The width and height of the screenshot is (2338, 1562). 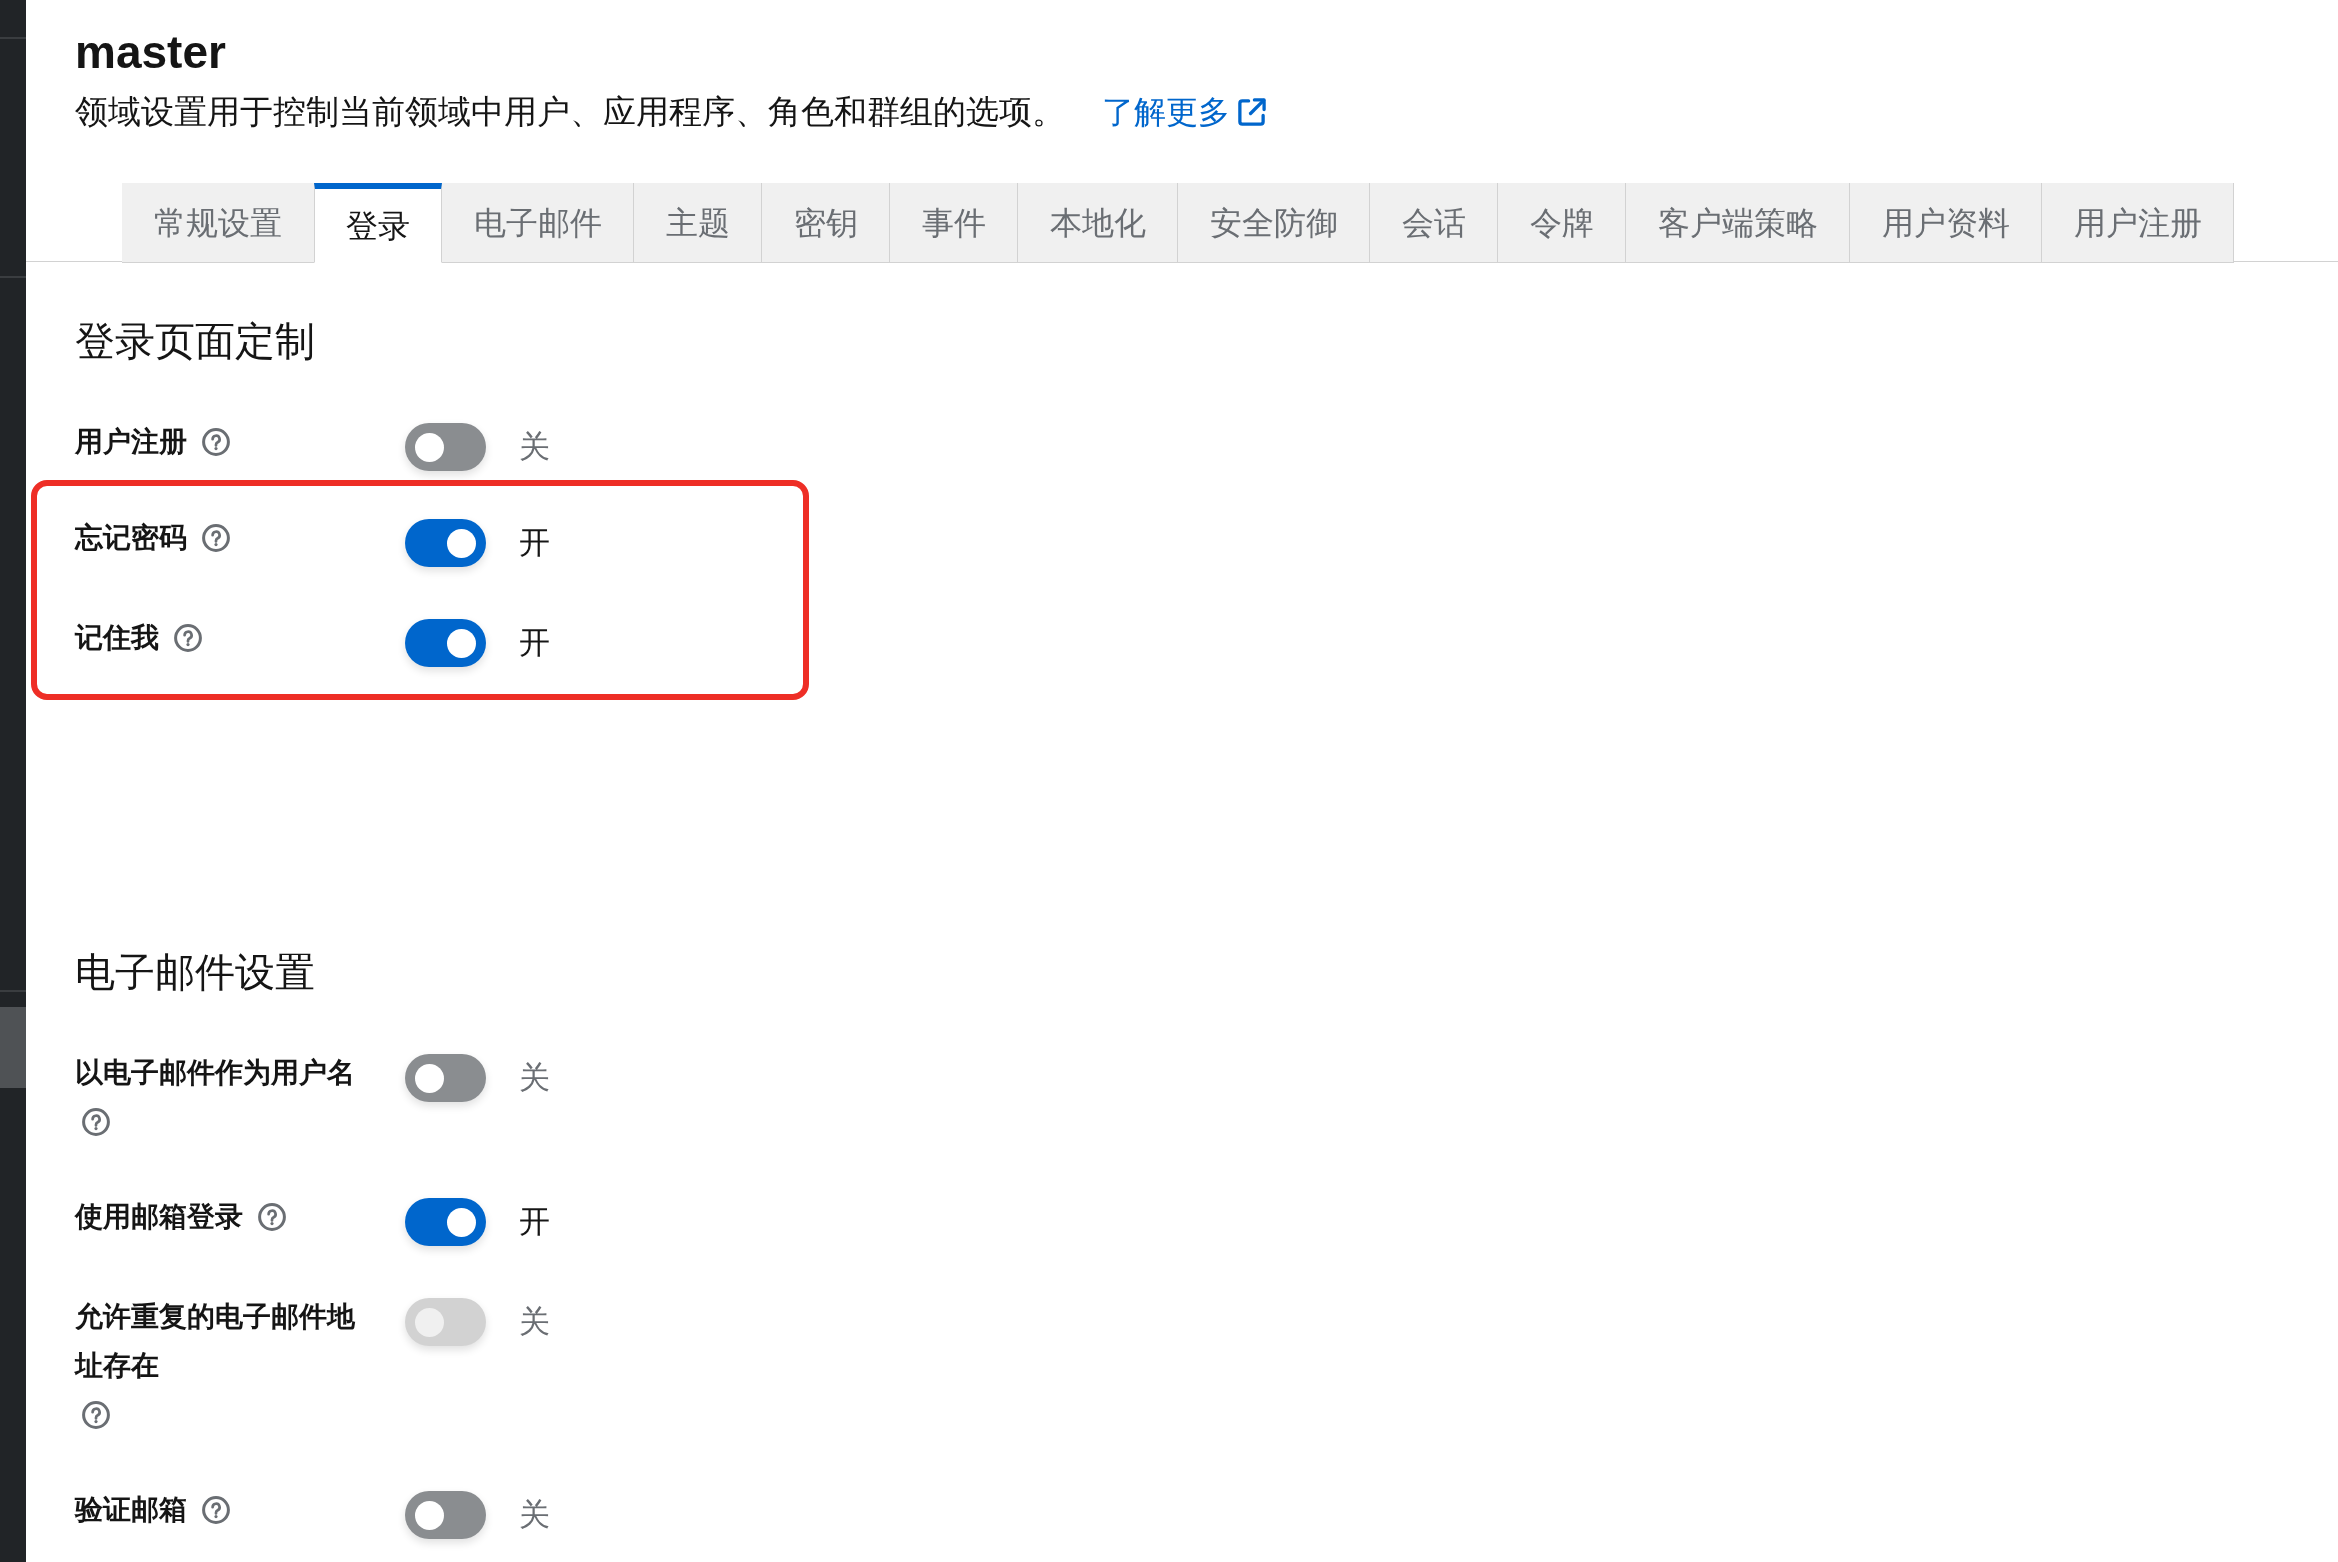 I want to click on setting-label: 忘记密码, so click(x=131, y=538).